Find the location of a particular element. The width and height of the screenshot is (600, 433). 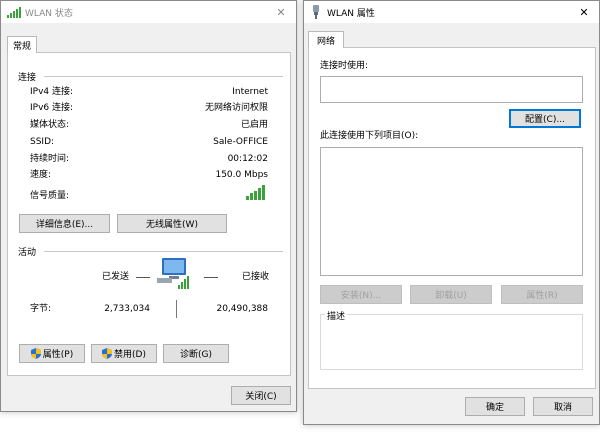

connection-section-heading: 连接 is located at coordinates (150, 76).